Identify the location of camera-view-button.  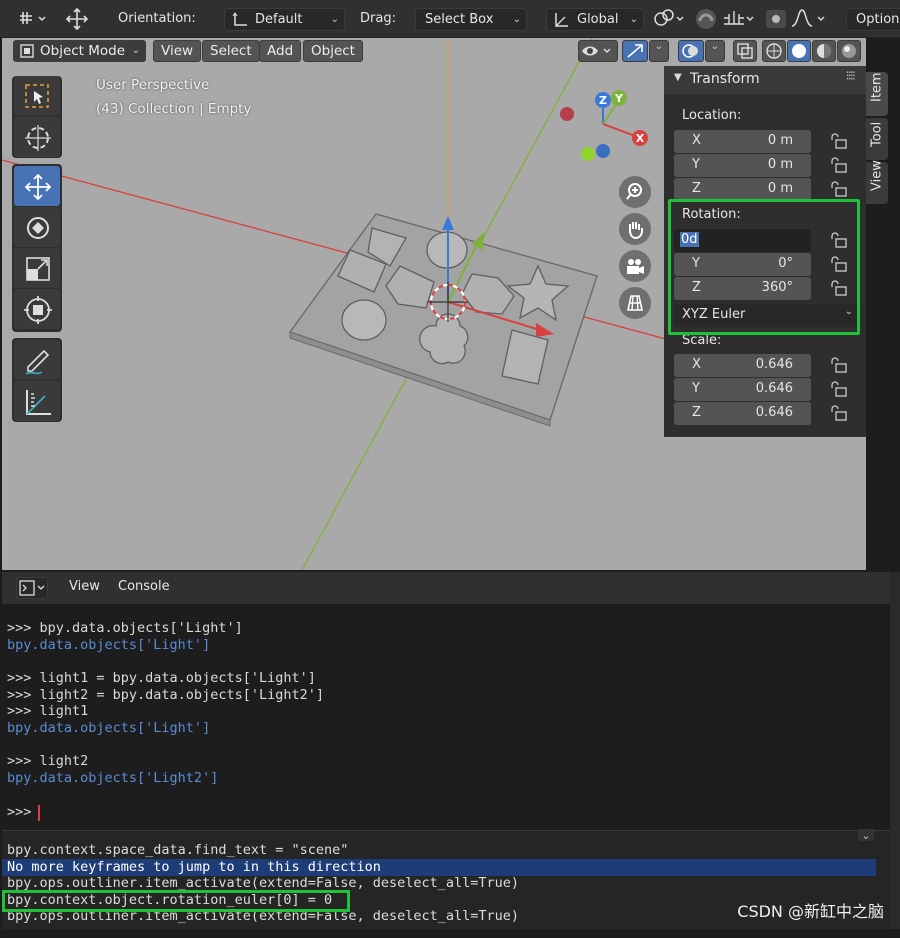
(635, 266).